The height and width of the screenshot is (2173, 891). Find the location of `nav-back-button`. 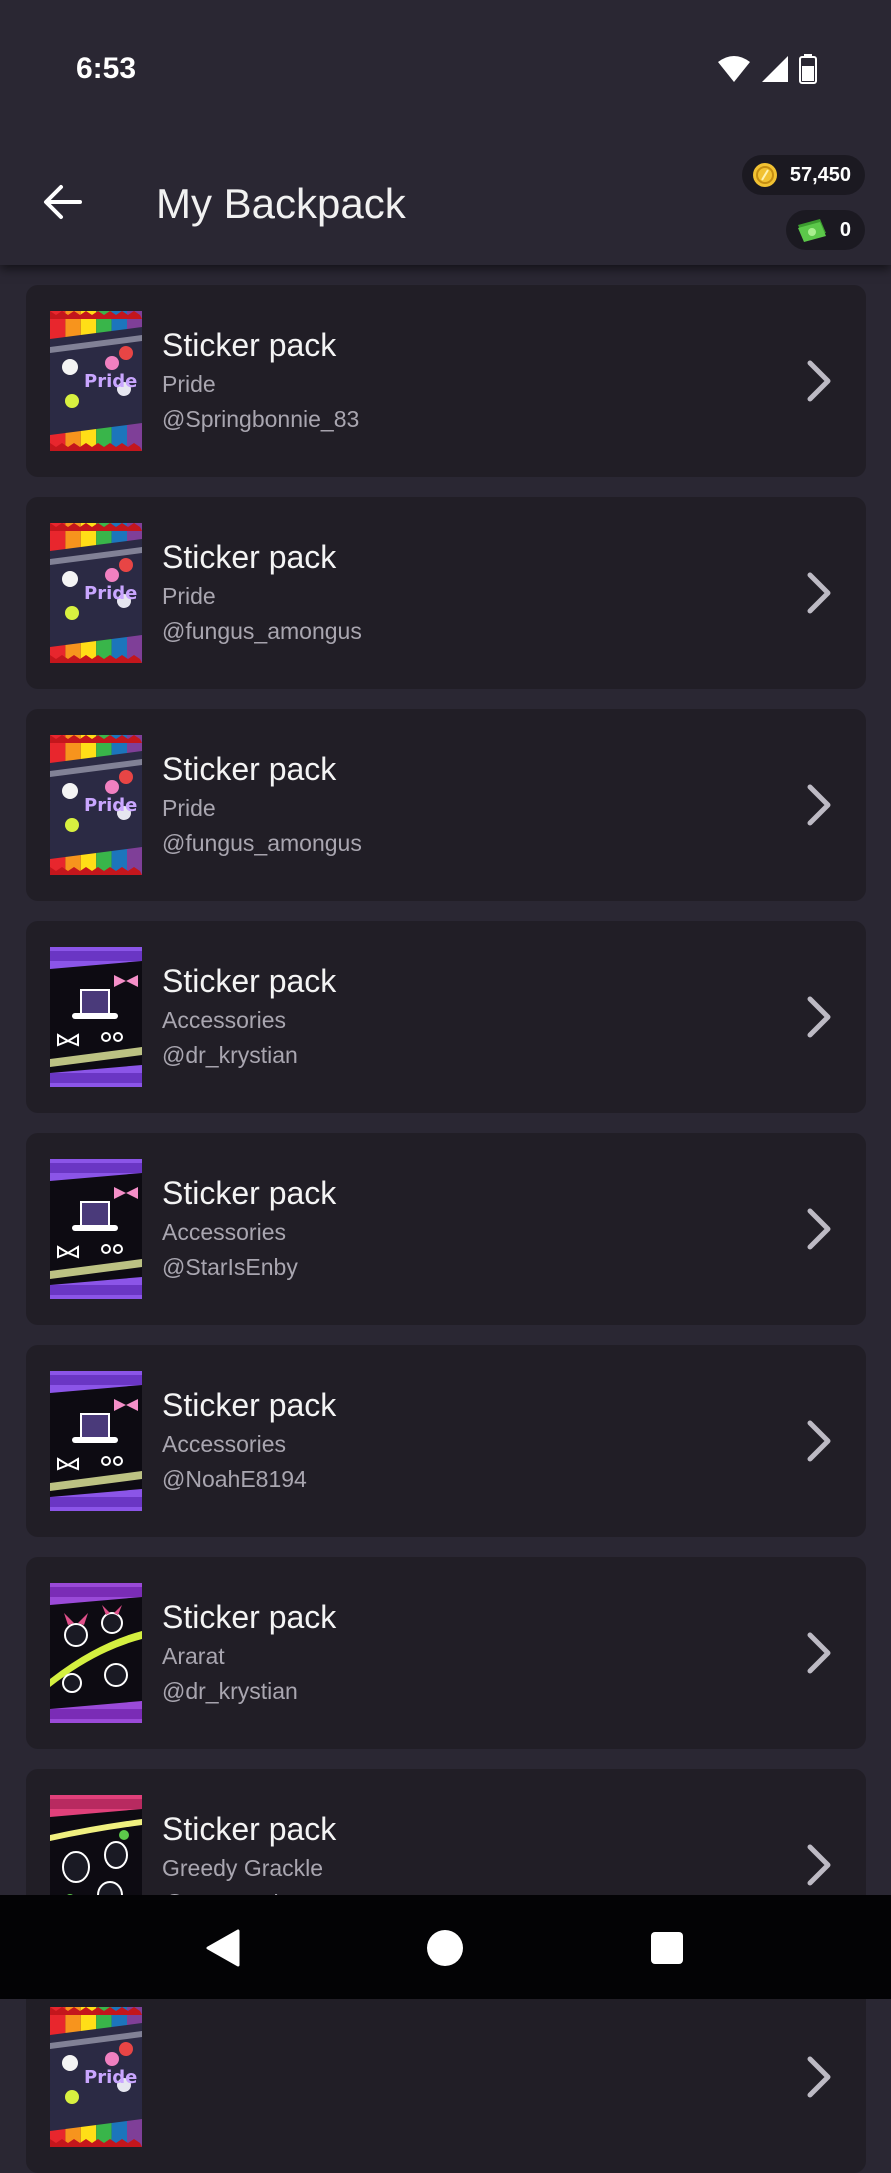

nav-back-button is located at coordinates (223, 1948).